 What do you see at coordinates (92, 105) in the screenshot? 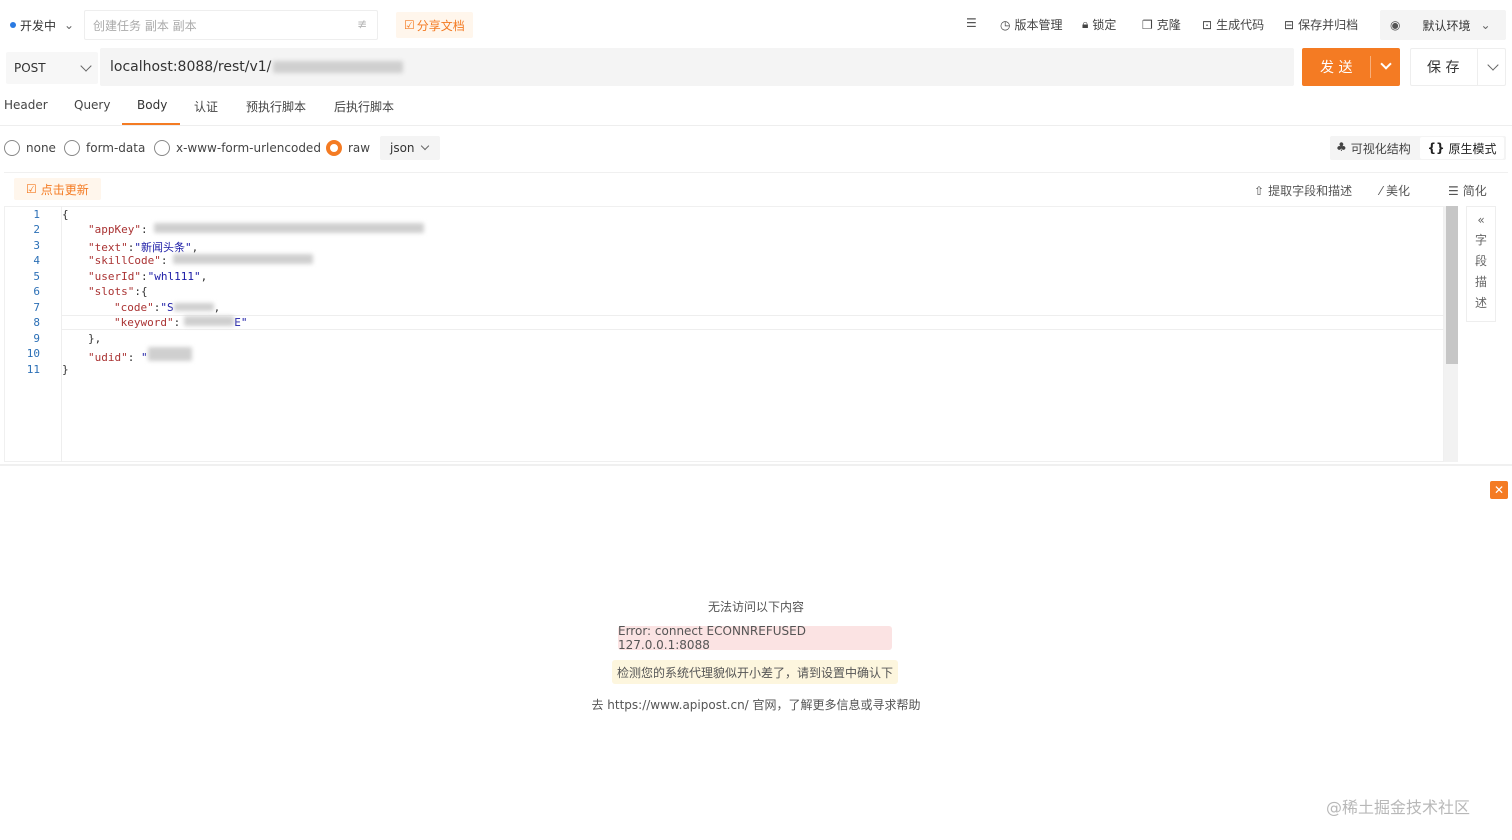
I see `tab-query: Query` at bounding box center [92, 105].